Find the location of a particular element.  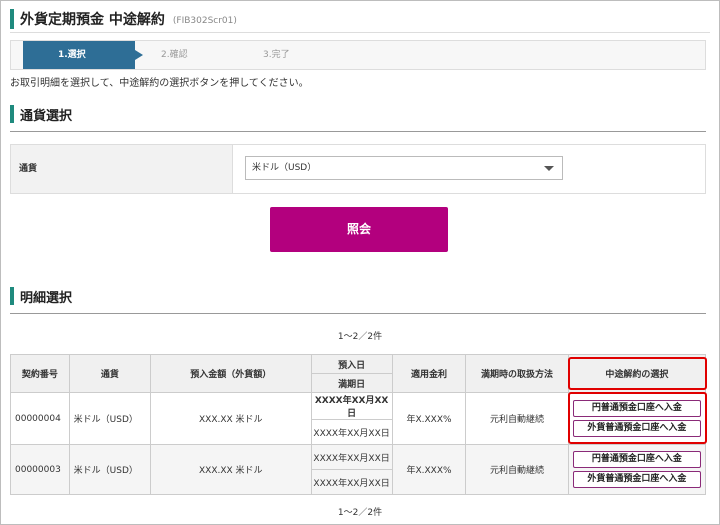

currency-select: 米ドル（USD） is located at coordinates (404, 168).